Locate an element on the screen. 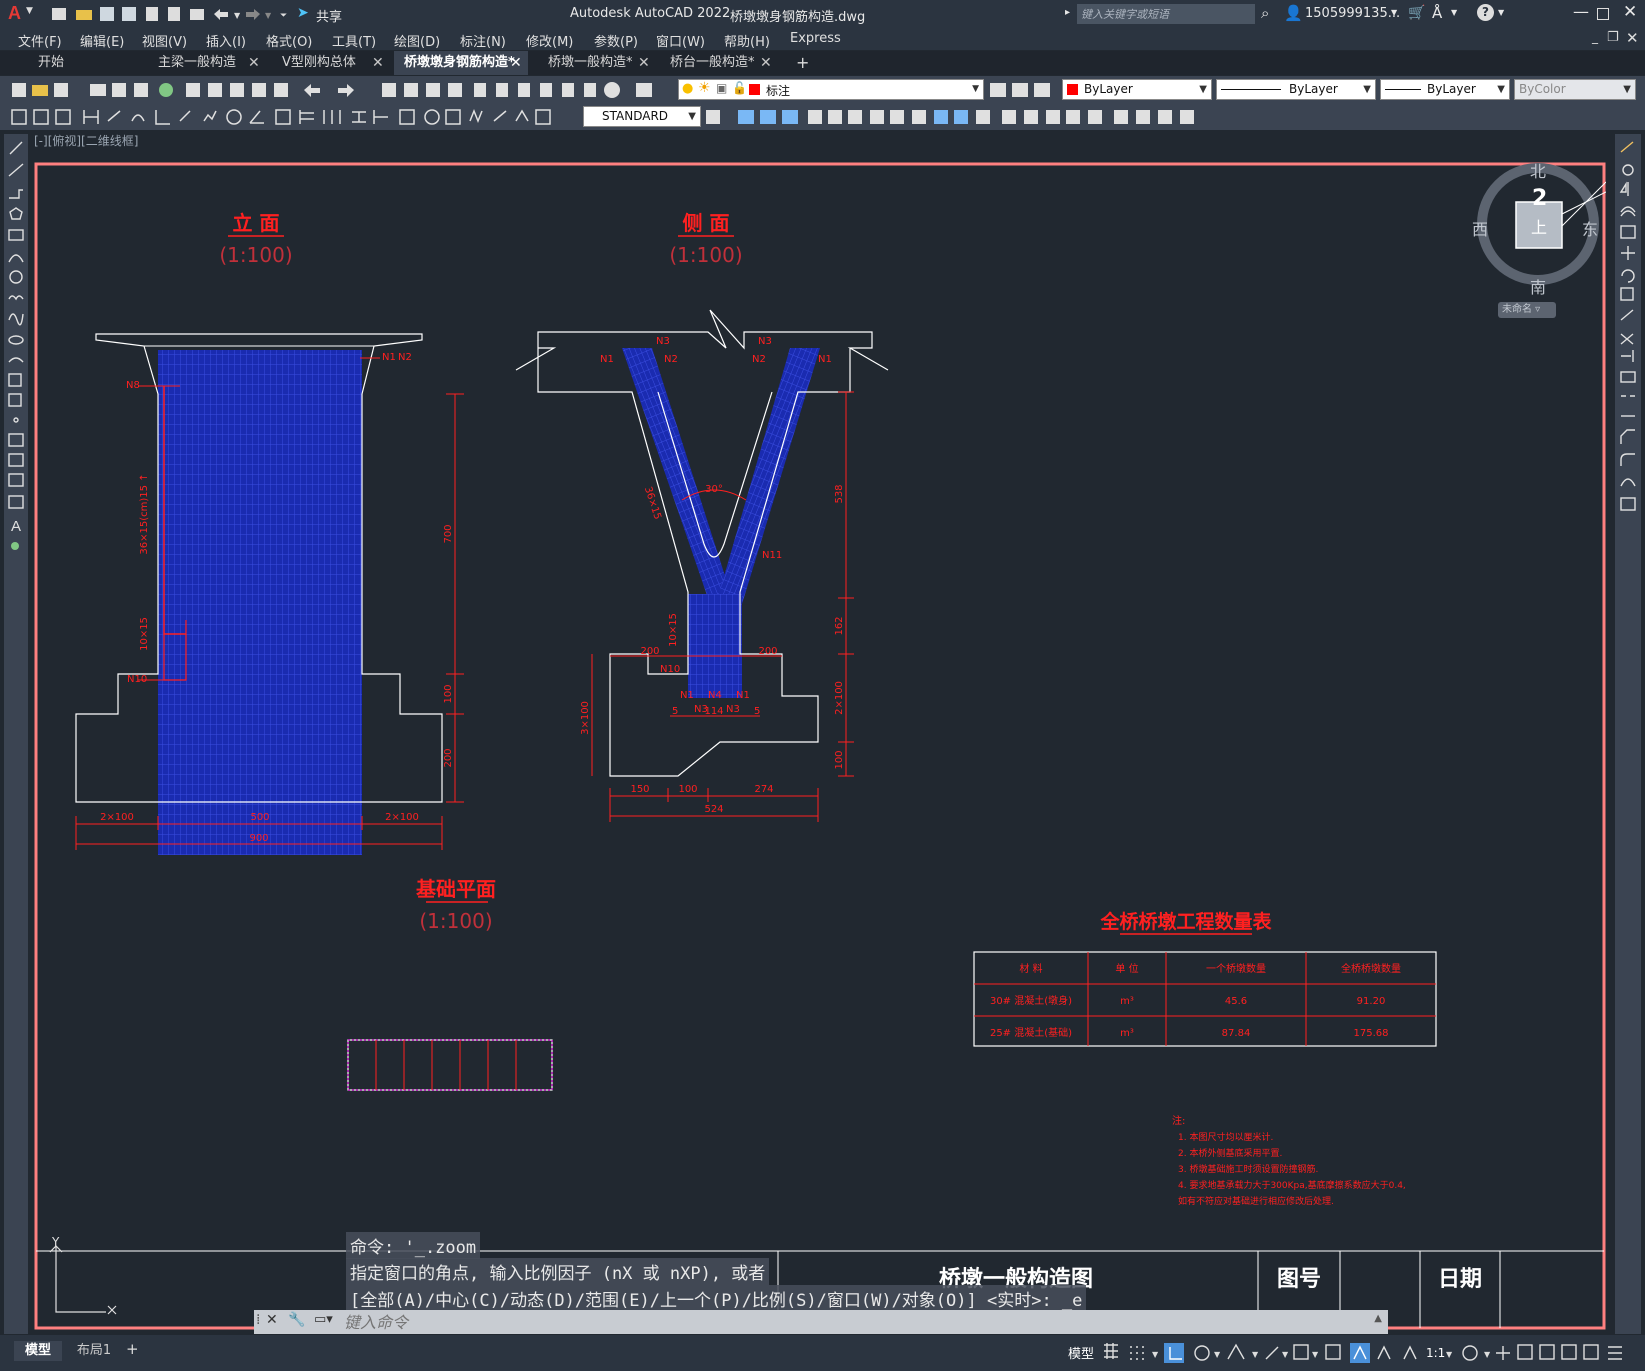  tab-model: 模型 is located at coordinates (38, 1351).